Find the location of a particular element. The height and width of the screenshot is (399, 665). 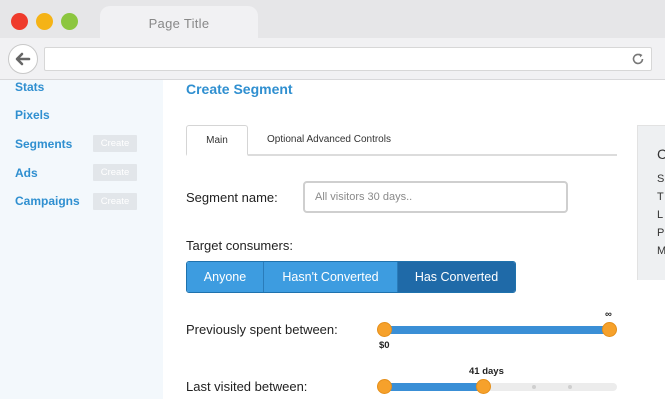

spent-max-value: ∞ is located at coordinates (608, 314).